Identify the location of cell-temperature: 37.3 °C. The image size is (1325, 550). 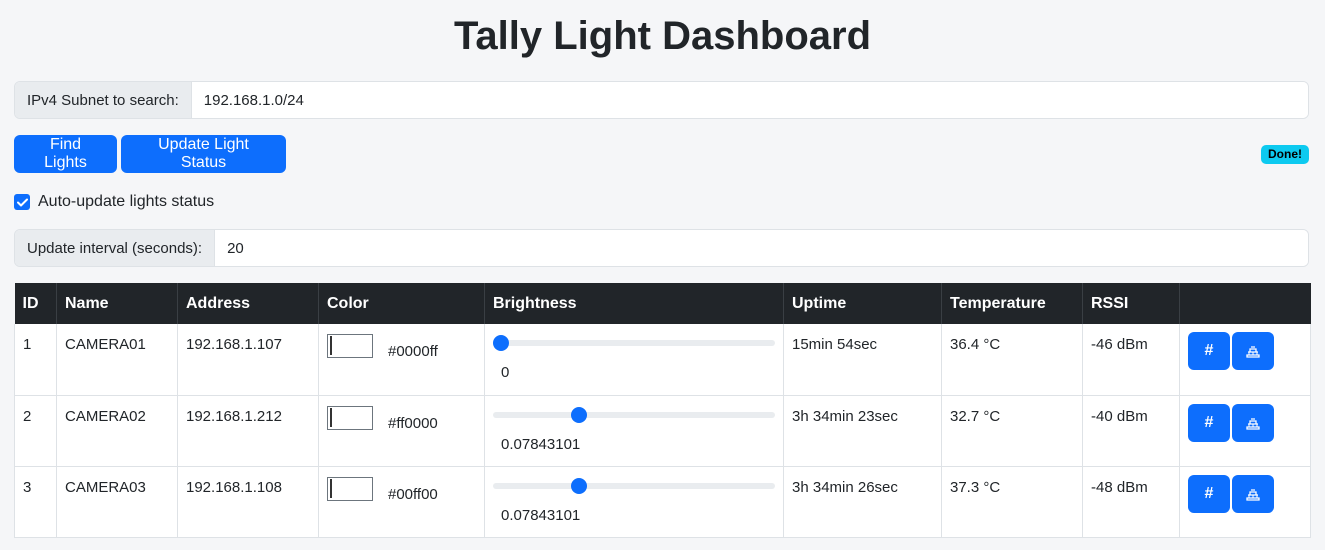
(1012, 502).